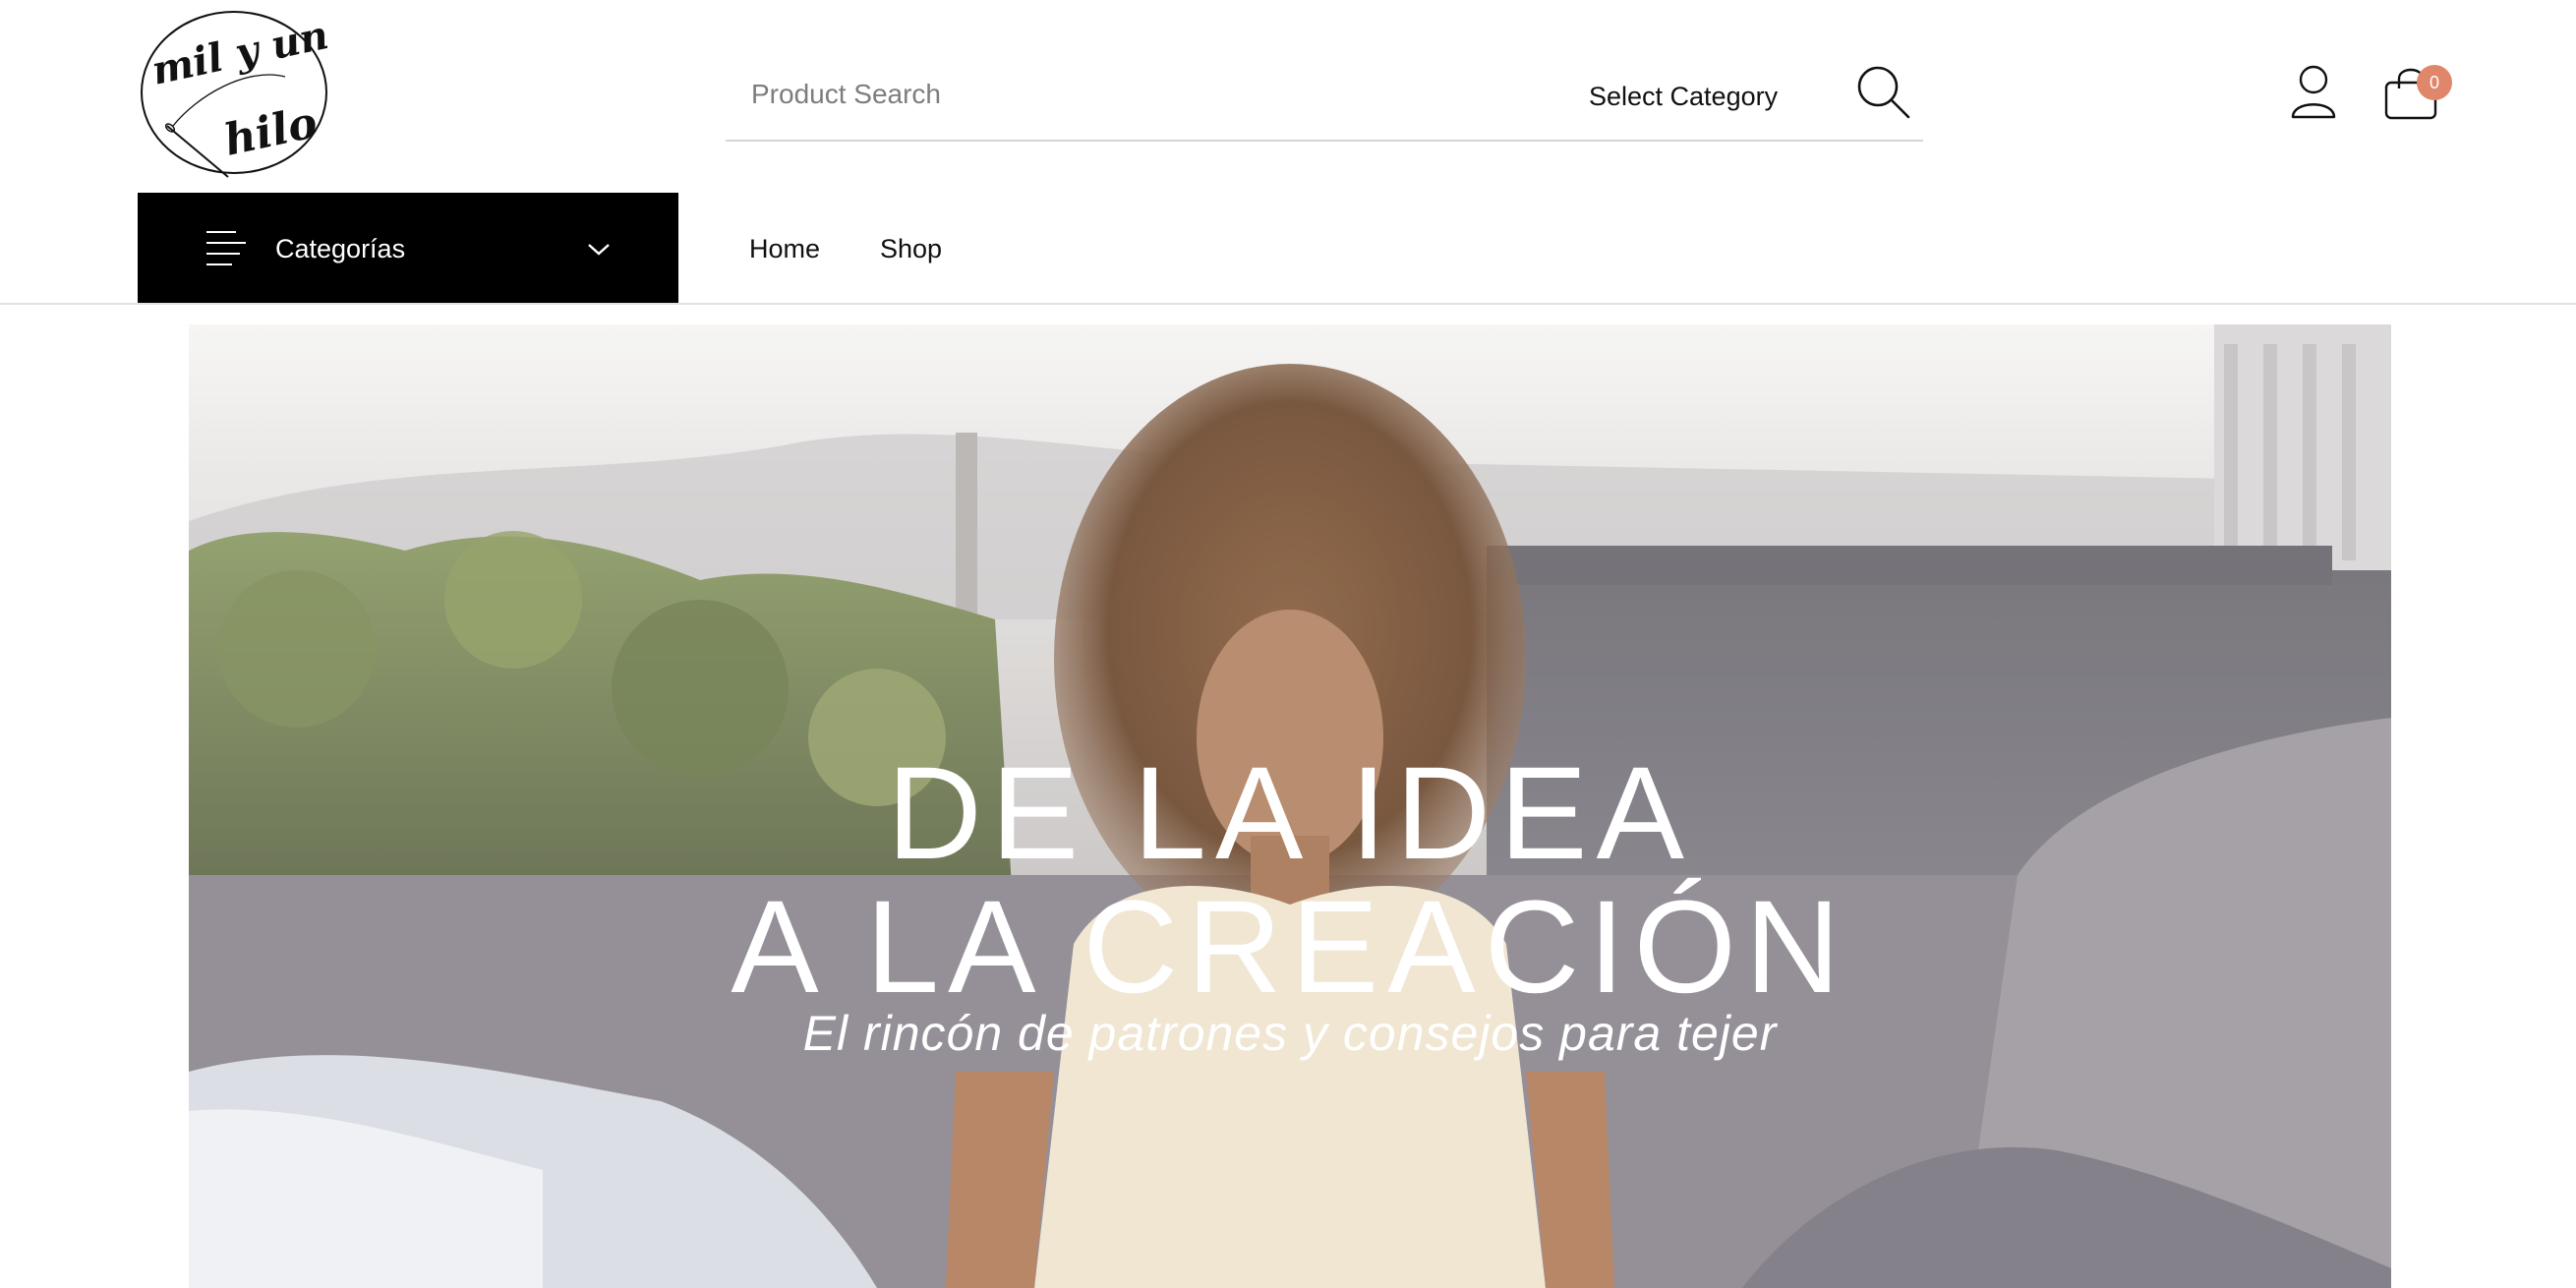 This screenshot has width=2576, height=1288. Describe the element at coordinates (1099, 94) in the screenshot. I see `product-search-input` at that location.